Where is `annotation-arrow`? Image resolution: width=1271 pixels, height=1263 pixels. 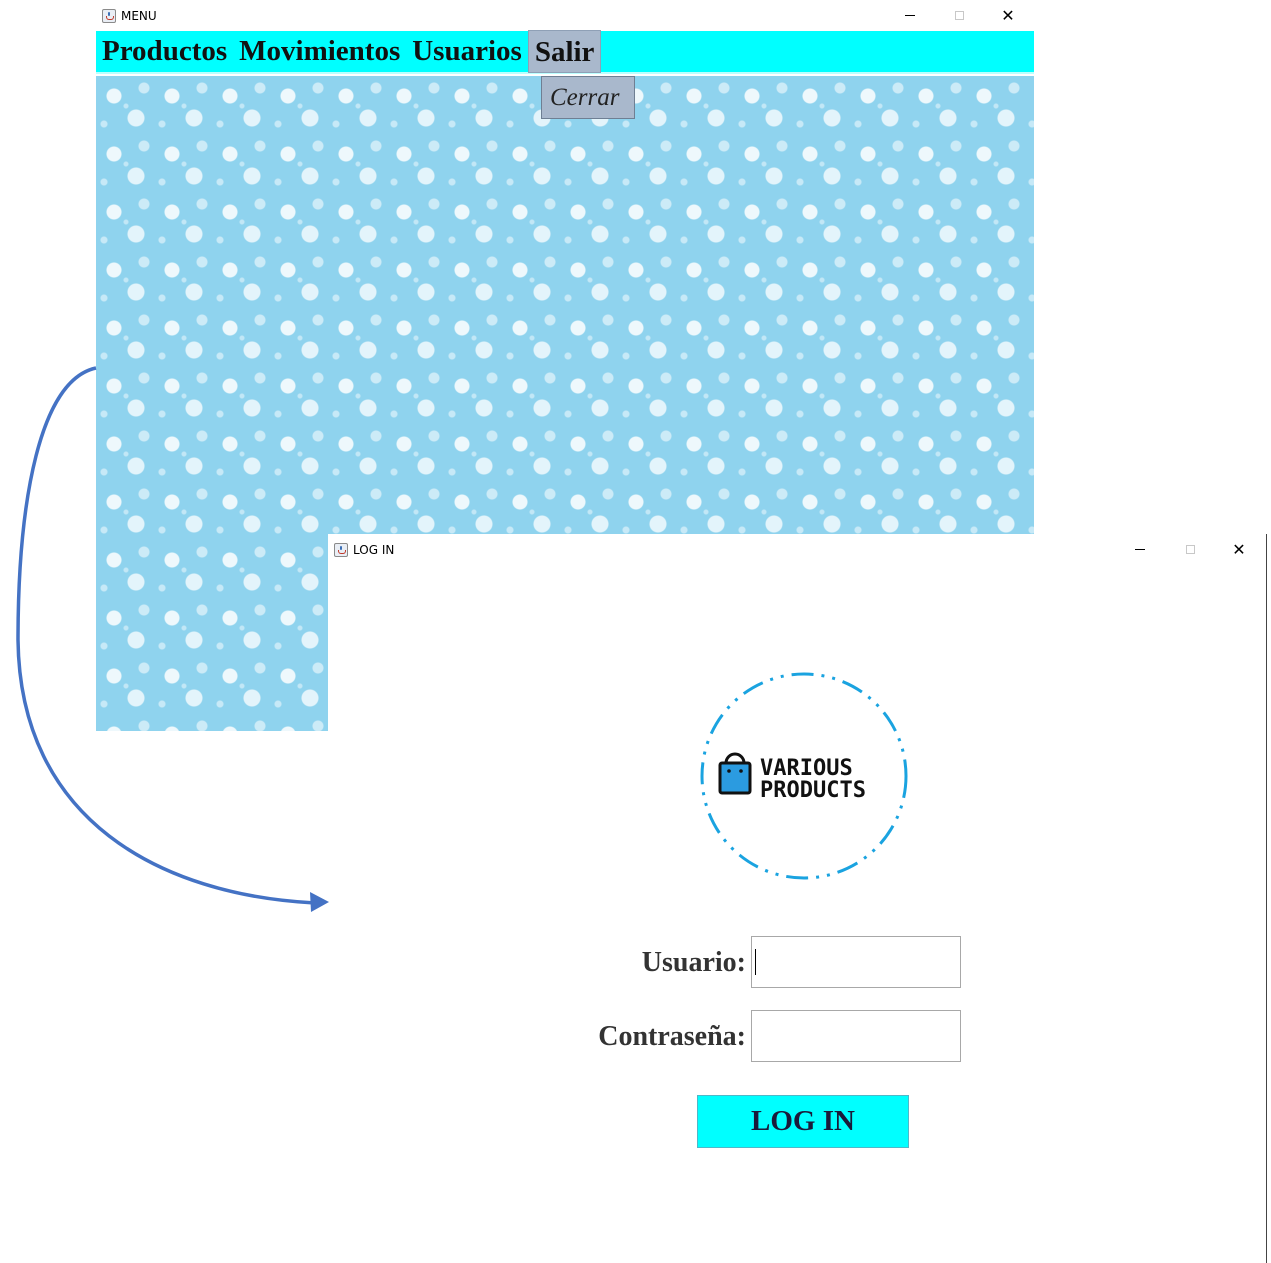 annotation-arrow is located at coordinates (172, 639).